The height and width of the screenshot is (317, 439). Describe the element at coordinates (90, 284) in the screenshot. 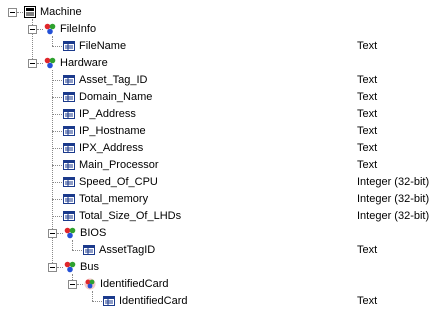

I see `link-card-icon` at that location.